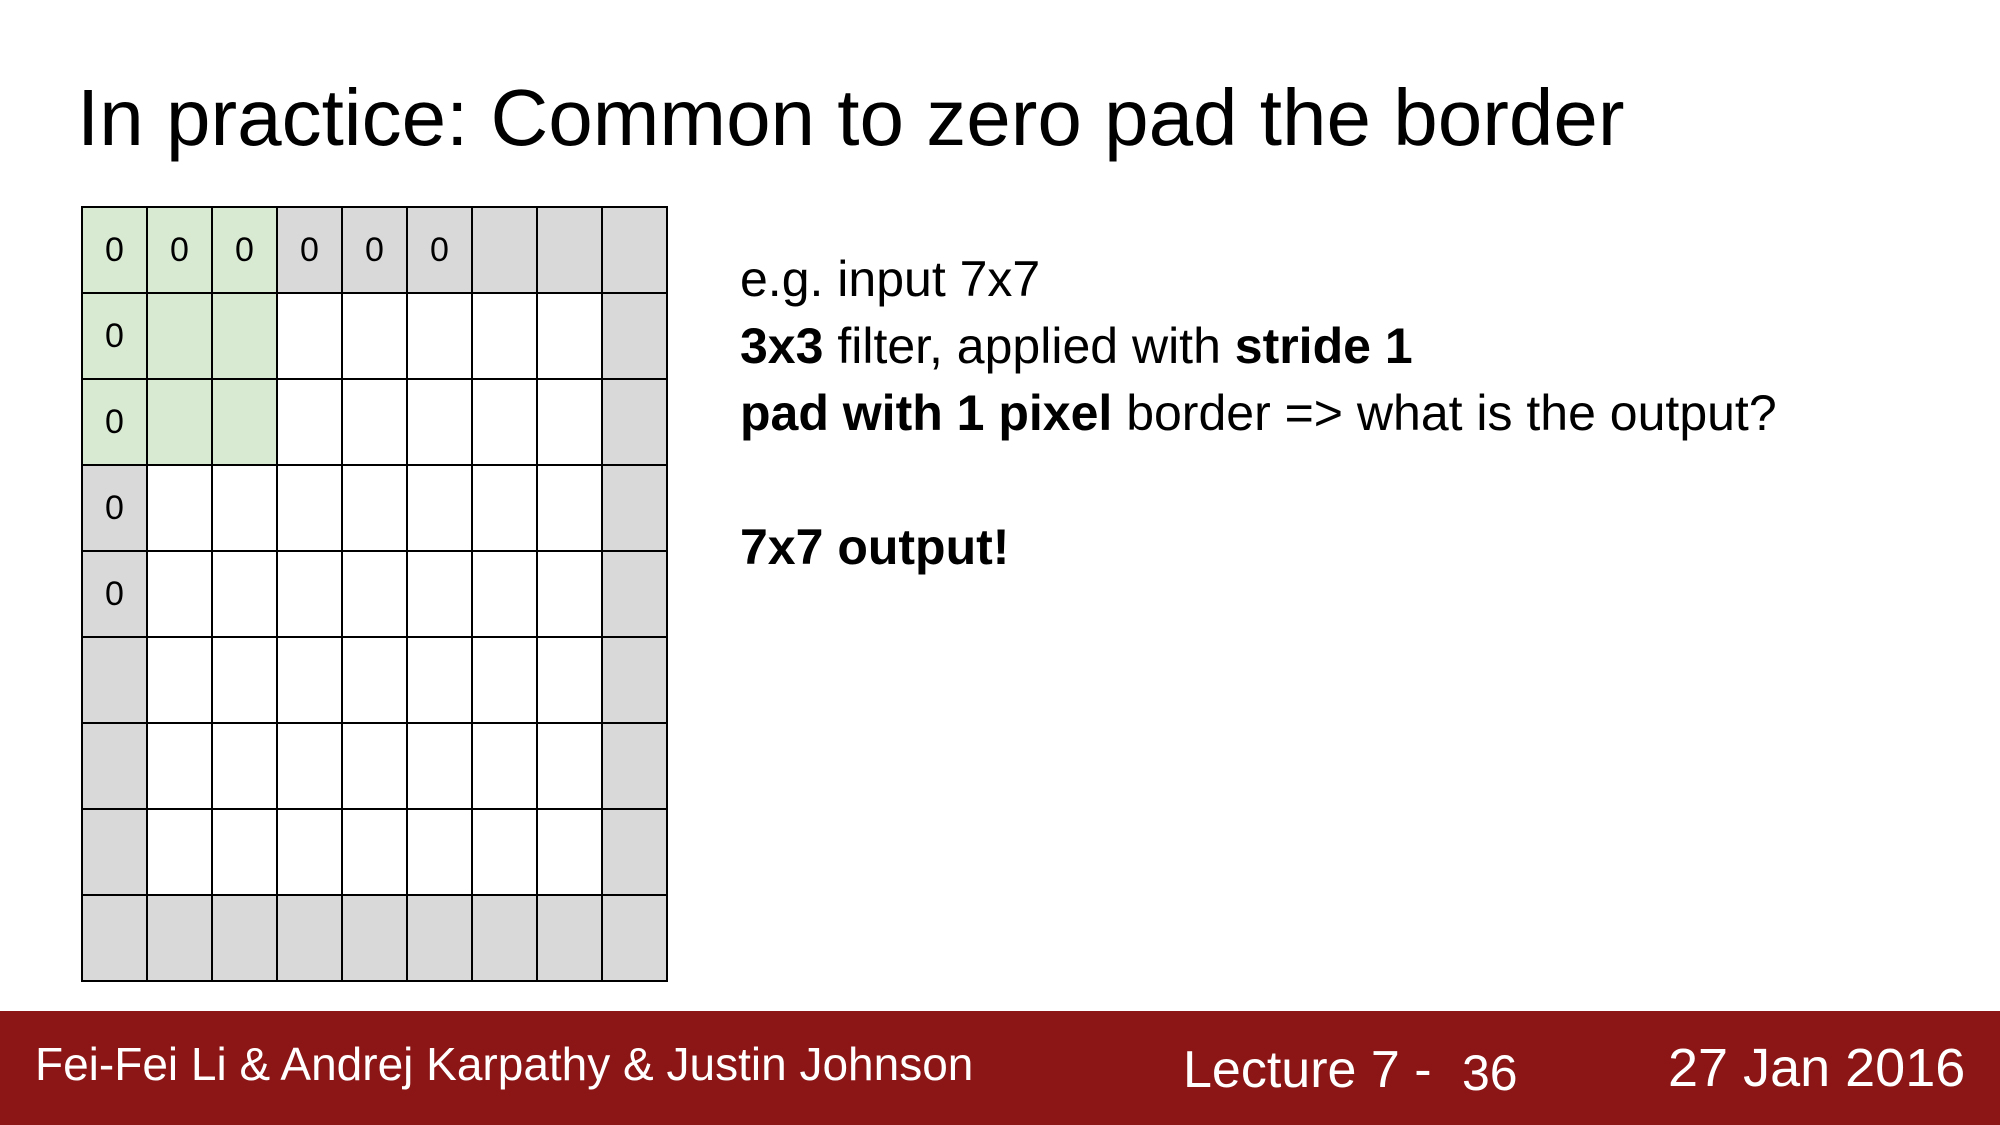 This screenshot has width=2000, height=1125. I want to click on filter-desc-text: filter, applied with, so click(1029, 346).